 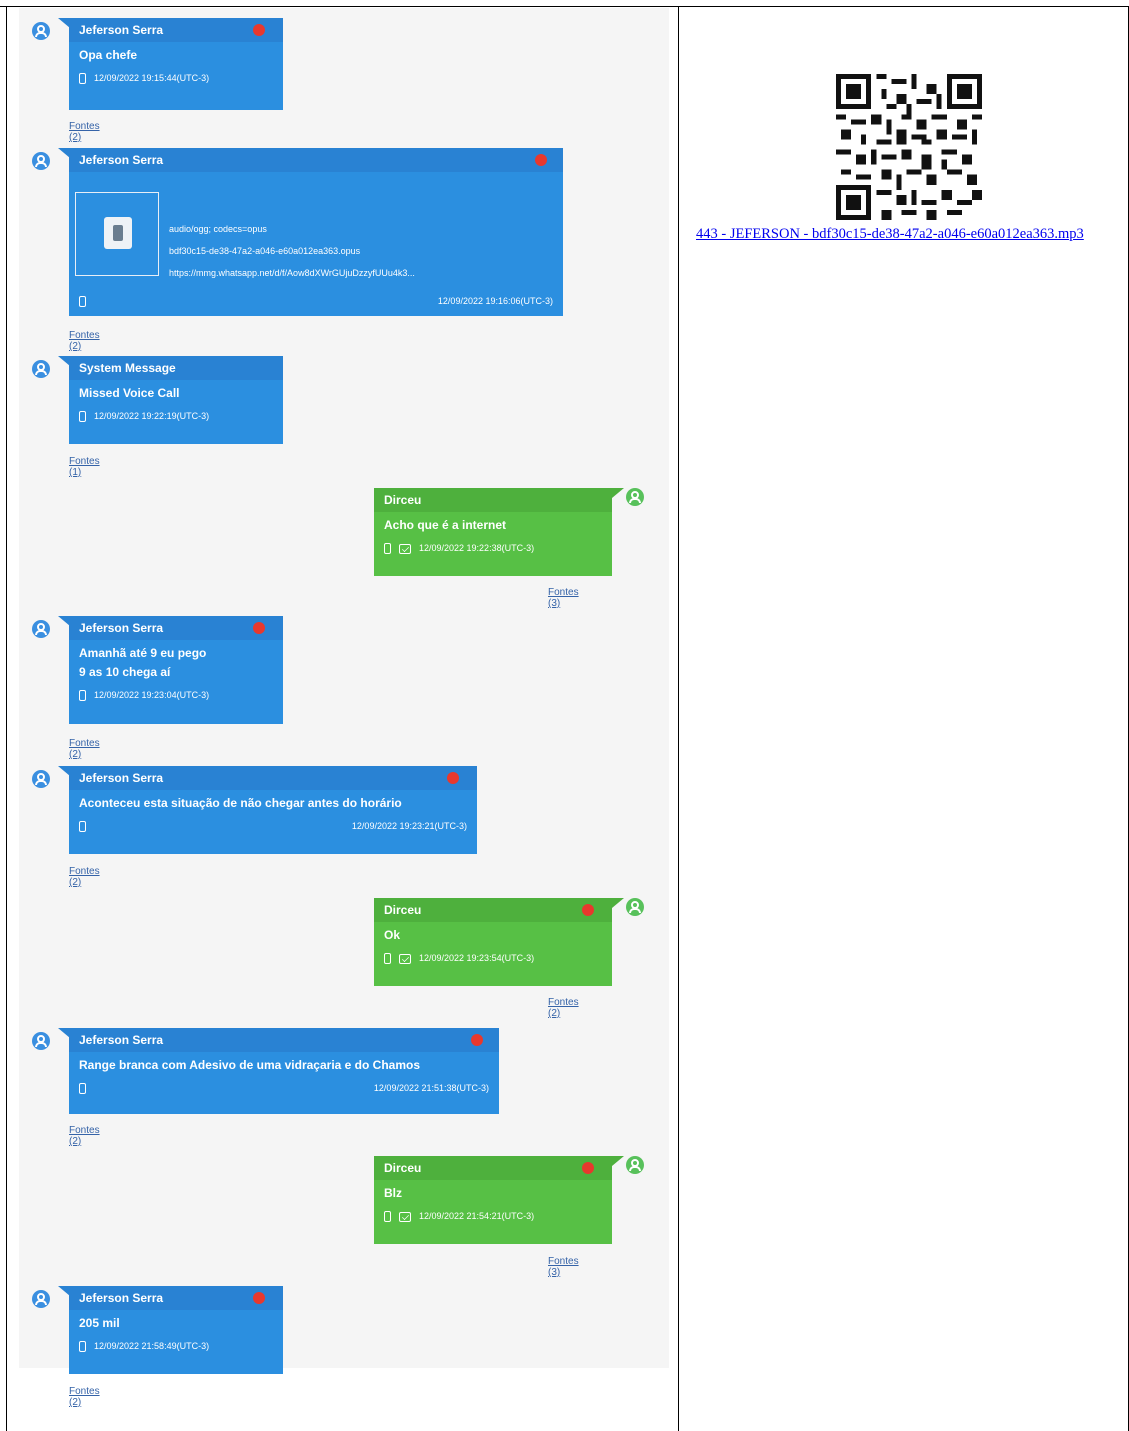 I want to click on message-text: Amanhã até 9 eu pego 9 as 10 chega aí, so click(x=143, y=662).